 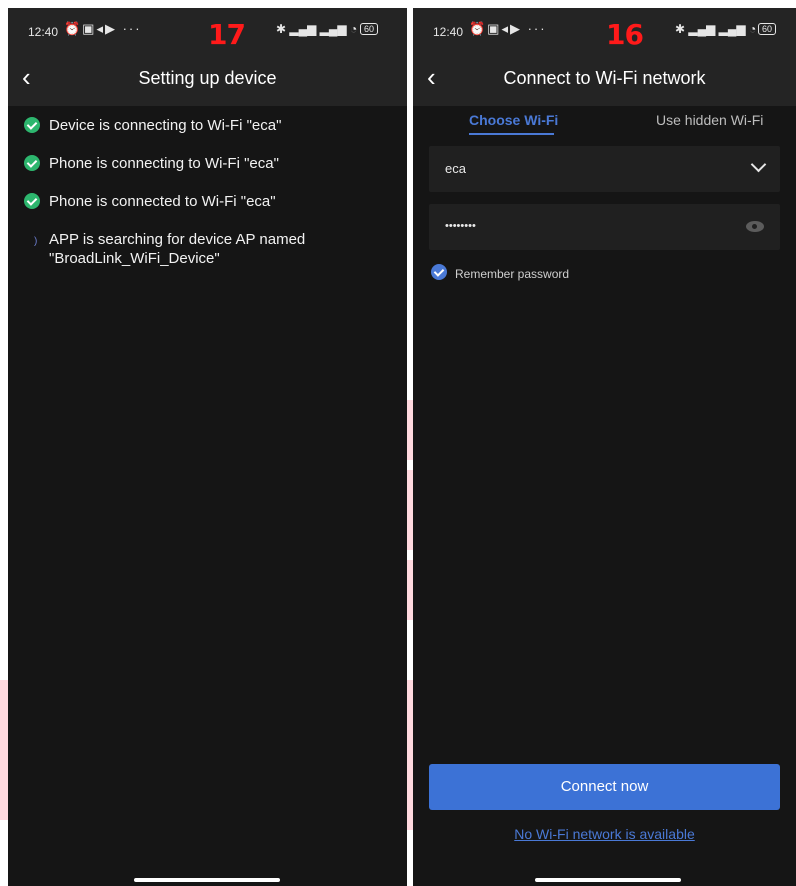 I want to click on eye-icon, so click(x=755, y=226).